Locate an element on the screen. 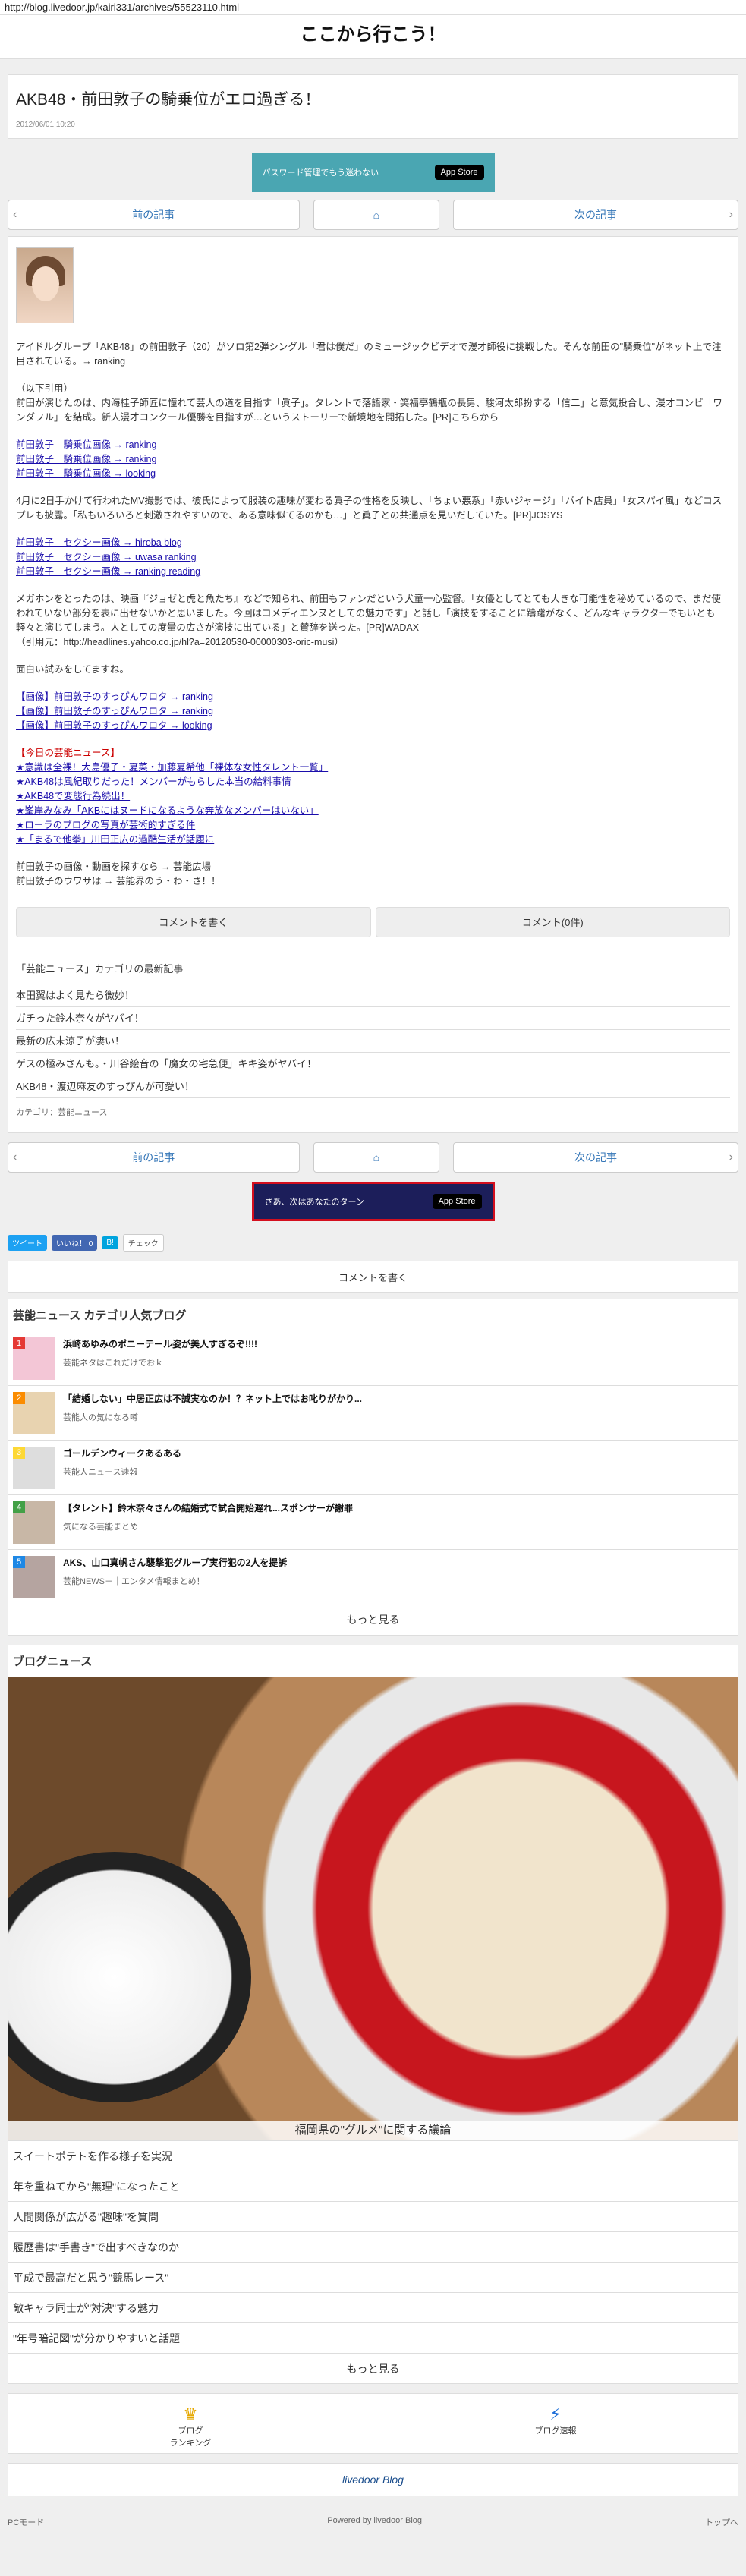 This screenshot has height=2576, width=746. article-link: 前田敦子 セクシー画像 → hiroba blog is located at coordinates (373, 543).